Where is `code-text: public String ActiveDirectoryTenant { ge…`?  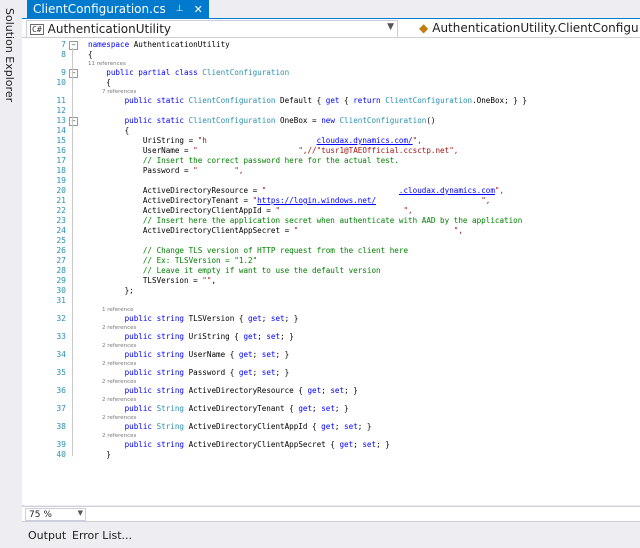
code-text: public String ActiveDirectoryTenant { ge… is located at coordinates (218, 409).